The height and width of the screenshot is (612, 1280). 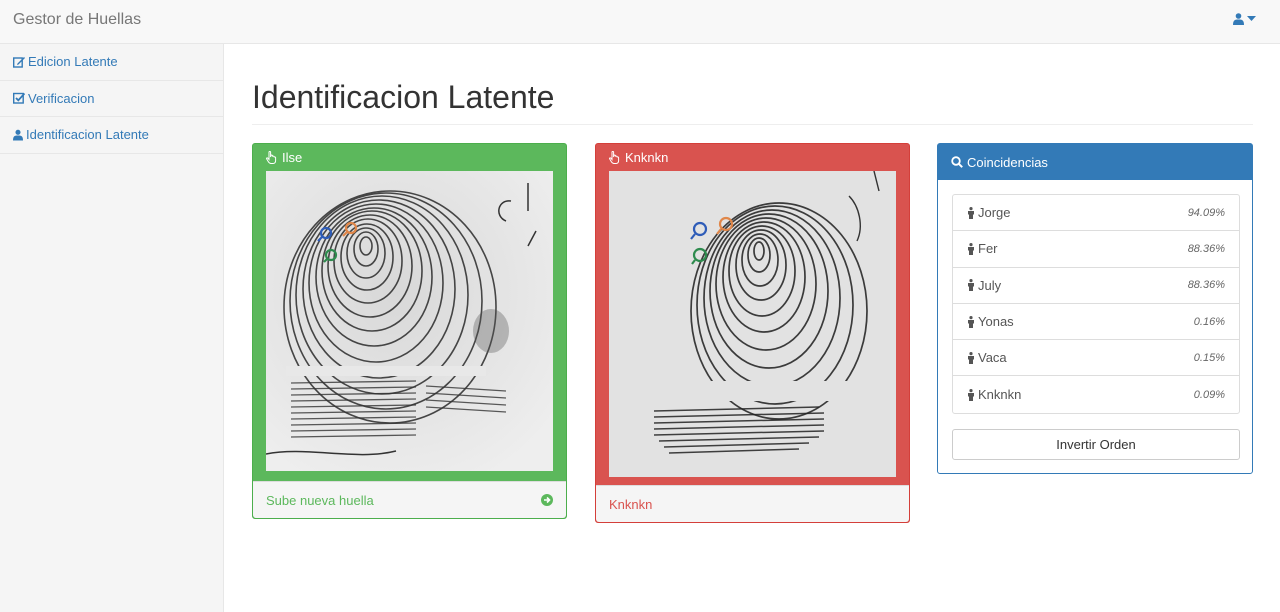 What do you see at coordinates (409, 499) in the screenshot?
I see `upload-footer: Sube nueva huella` at bounding box center [409, 499].